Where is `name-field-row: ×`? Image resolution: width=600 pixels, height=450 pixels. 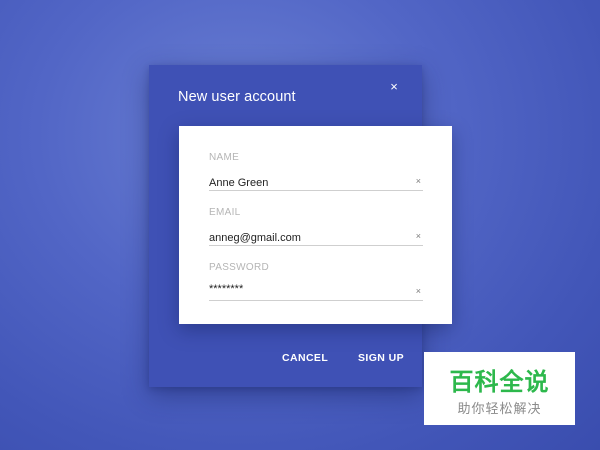
name-field-row: × is located at coordinates (316, 182).